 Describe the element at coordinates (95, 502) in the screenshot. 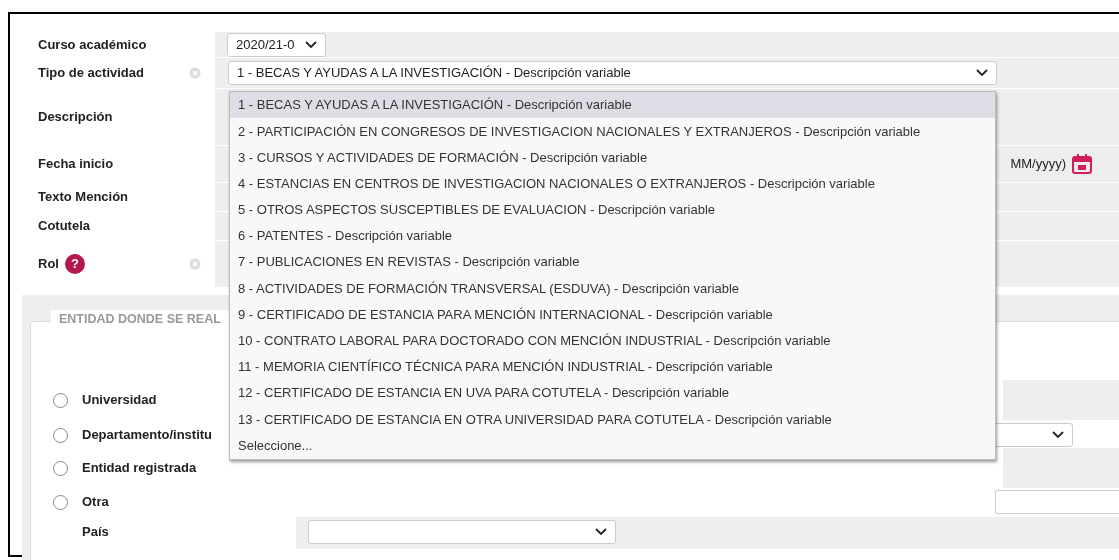

I see `radio-label: Otra` at that location.